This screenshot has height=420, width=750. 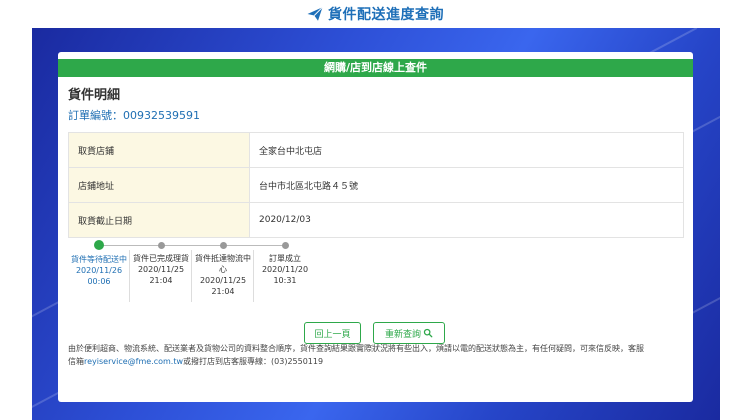 I want to click on table-row: 取貨截止日期 2020/12/03, so click(x=376, y=220).